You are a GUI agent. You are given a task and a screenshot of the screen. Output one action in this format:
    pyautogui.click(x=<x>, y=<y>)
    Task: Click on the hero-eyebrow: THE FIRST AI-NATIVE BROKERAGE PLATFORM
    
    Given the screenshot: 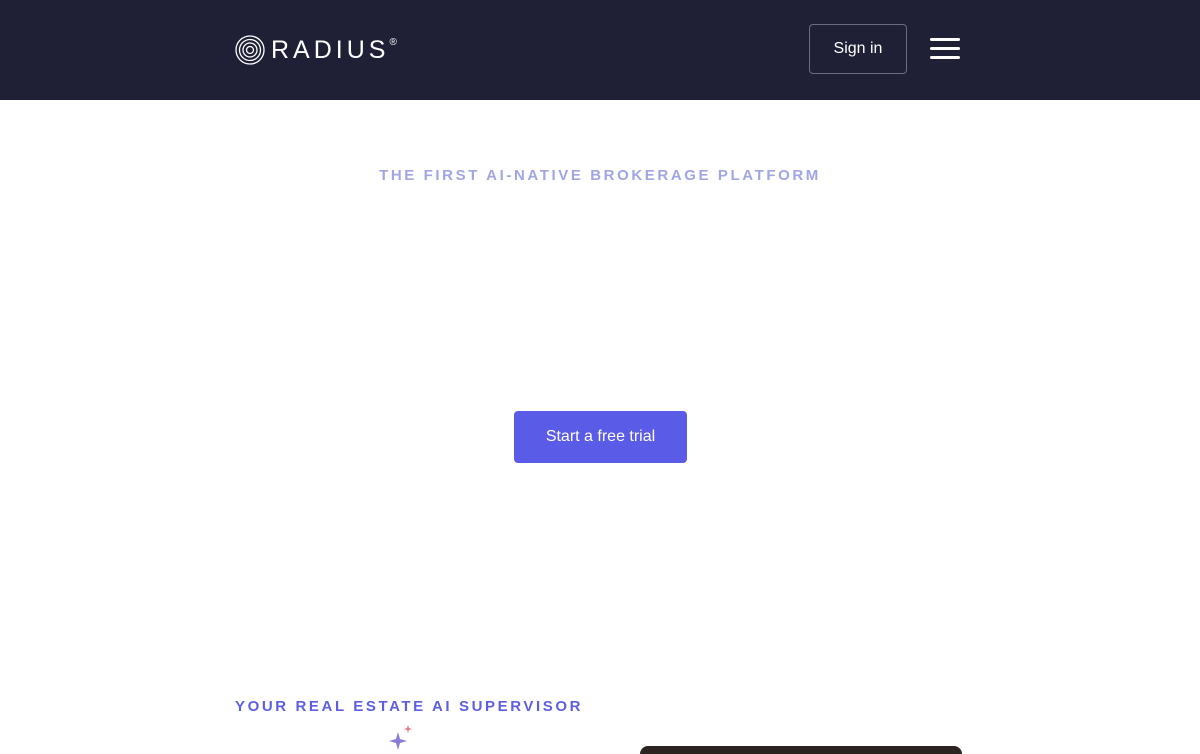 What is the action you would take?
    pyautogui.click(x=600, y=175)
    